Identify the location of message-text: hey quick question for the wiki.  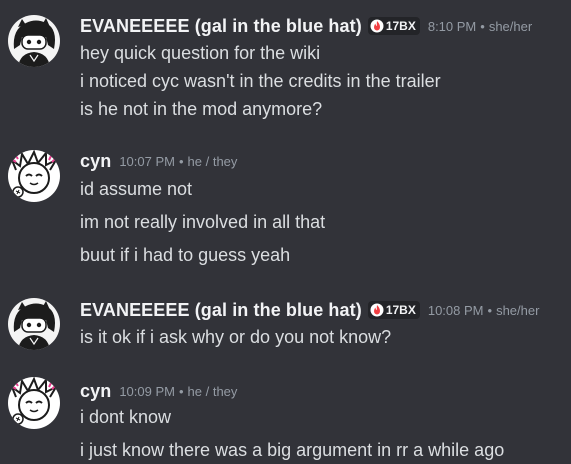
(200, 53).